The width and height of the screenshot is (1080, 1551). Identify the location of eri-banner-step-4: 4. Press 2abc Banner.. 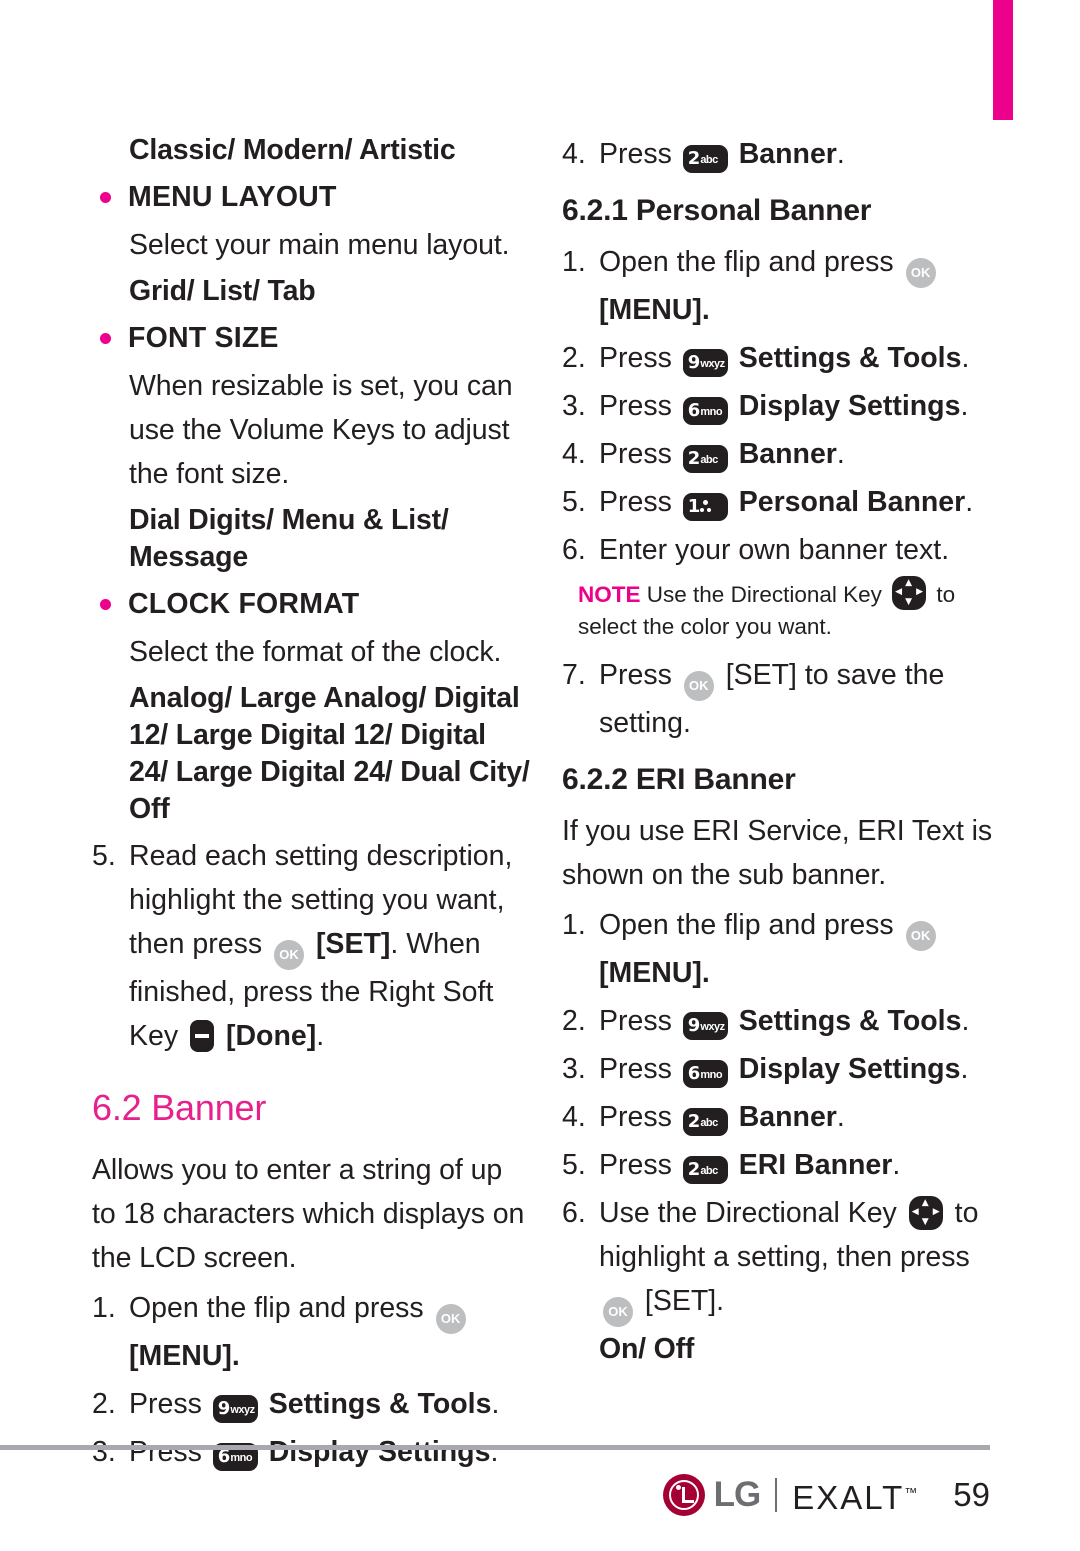
(782, 1117).